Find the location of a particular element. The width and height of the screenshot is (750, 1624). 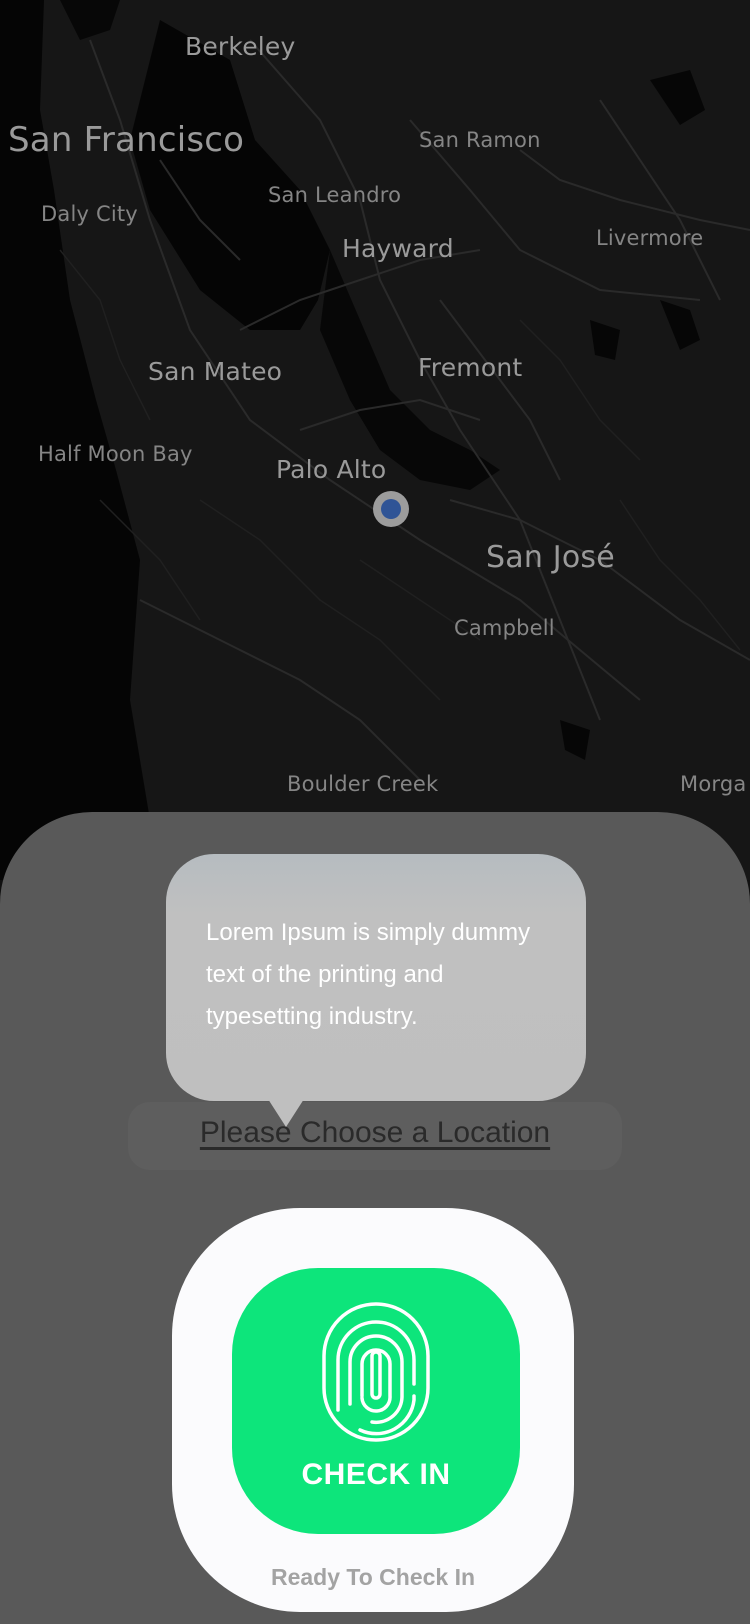

city-label-san-jose: San José is located at coordinates (550, 557).